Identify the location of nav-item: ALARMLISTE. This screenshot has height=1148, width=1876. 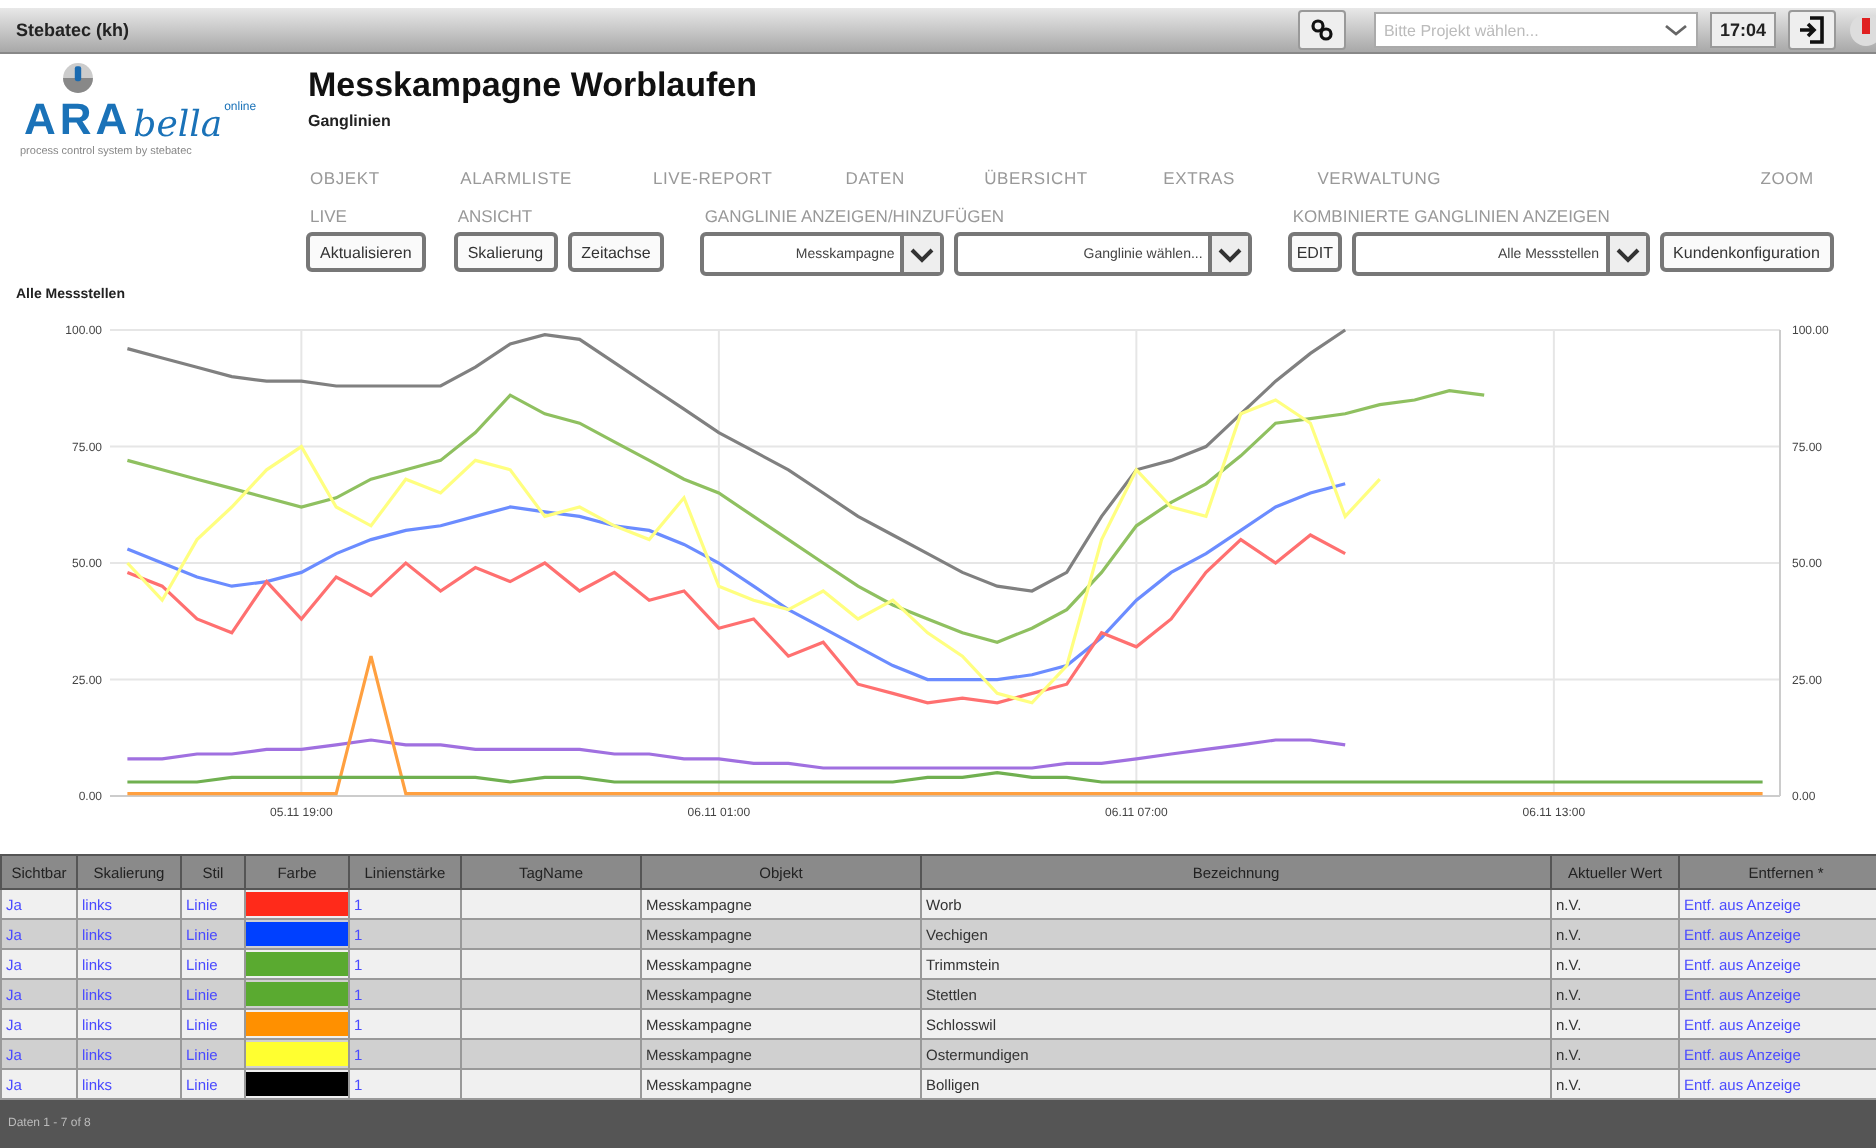
(516, 178).